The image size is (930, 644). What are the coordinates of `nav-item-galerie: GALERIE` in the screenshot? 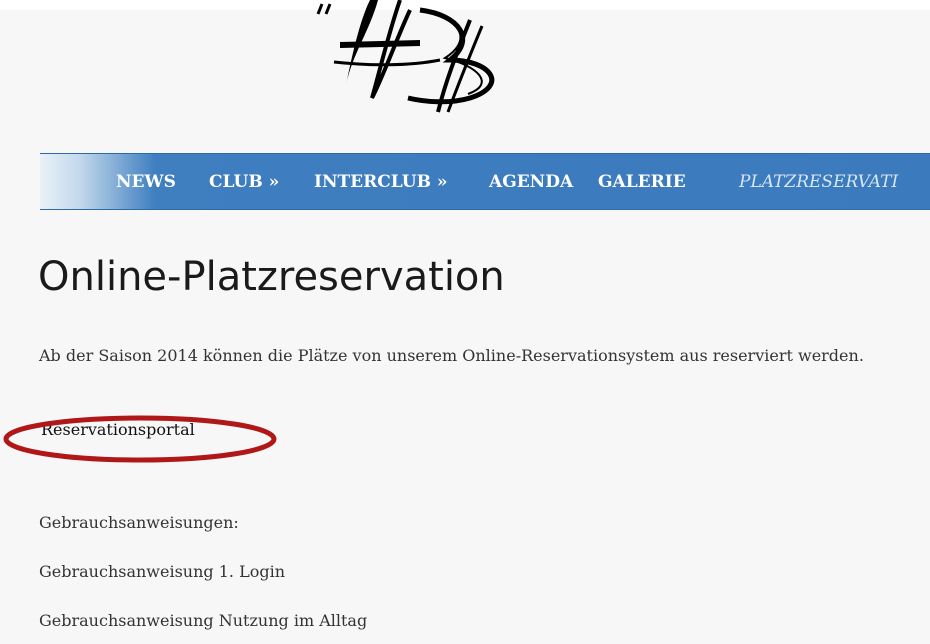 It's located at (642, 182).